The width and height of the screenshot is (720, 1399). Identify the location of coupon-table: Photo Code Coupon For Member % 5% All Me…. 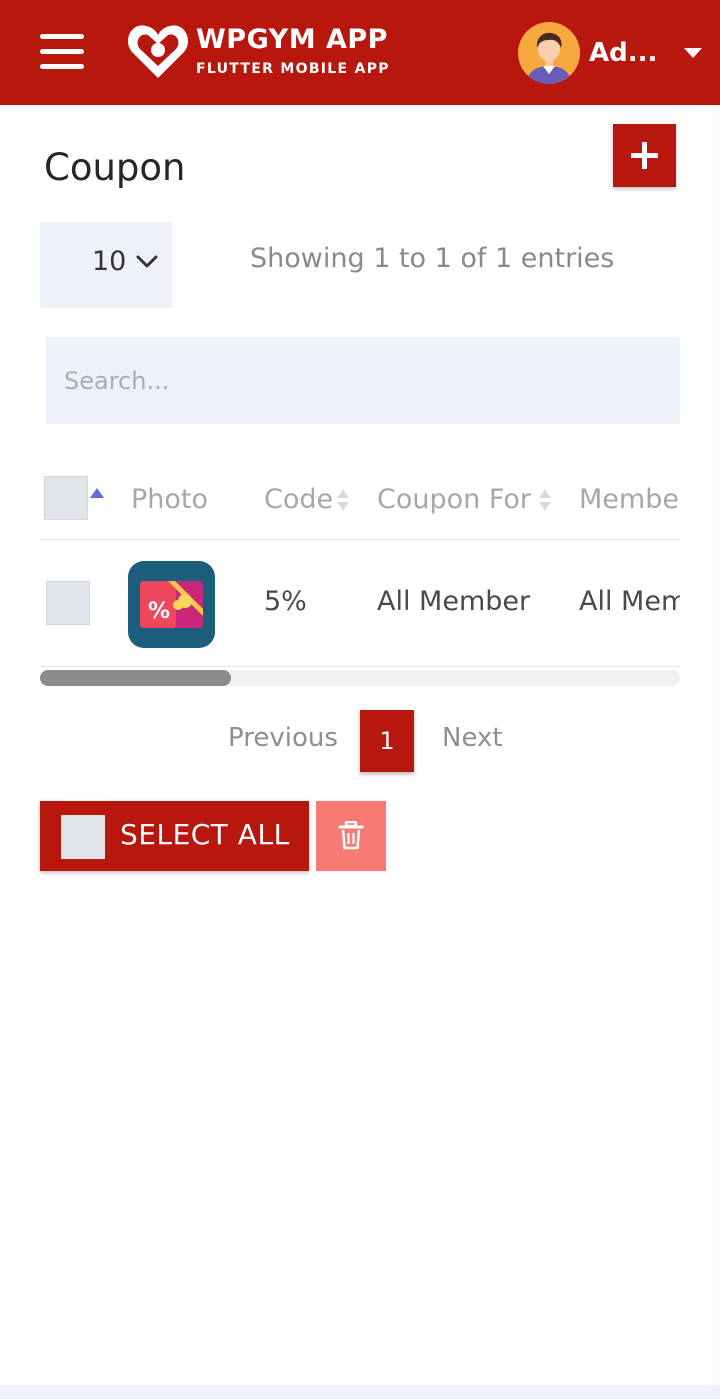
(360, 561).